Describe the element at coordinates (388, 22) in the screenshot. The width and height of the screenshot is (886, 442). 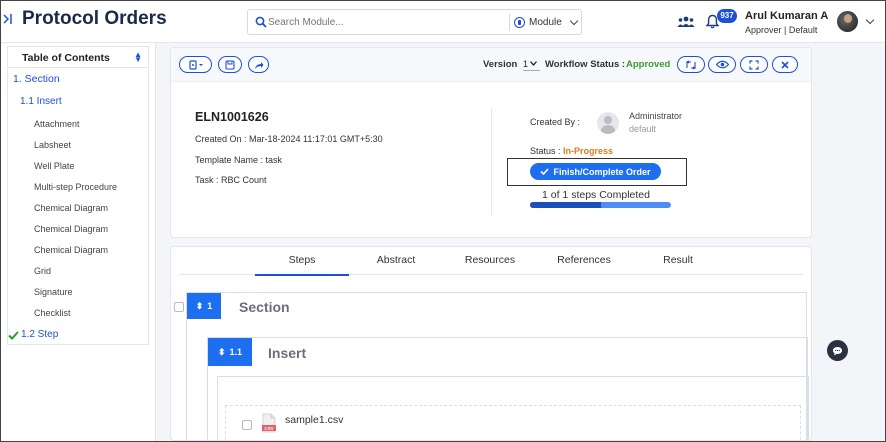
I see `search-input` at that location.